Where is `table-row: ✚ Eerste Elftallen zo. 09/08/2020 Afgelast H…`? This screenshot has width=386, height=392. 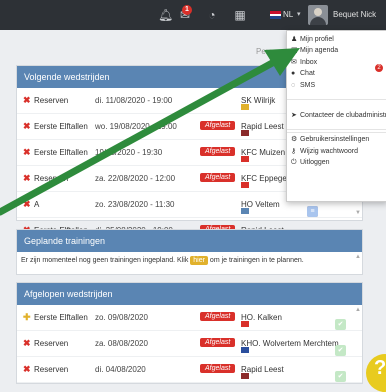 table-row: ✚ Eerste Elftallen zo. 09/08/2020 Afgelast H… is located at coordinates (189, 318).